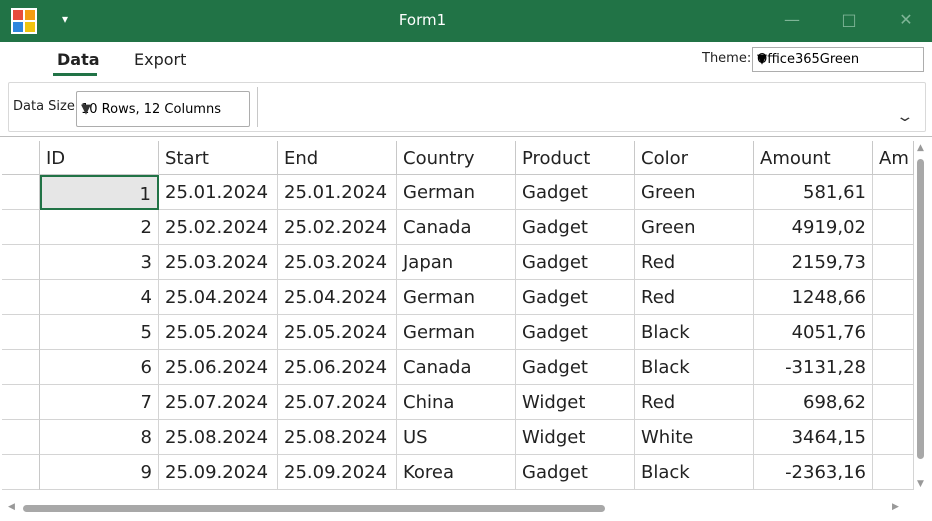 The height and width of the screenshot is (521, 932). Describe the element at coordinates (849, 20) in the screenshot. I see `maximize-icon: □` at that location.